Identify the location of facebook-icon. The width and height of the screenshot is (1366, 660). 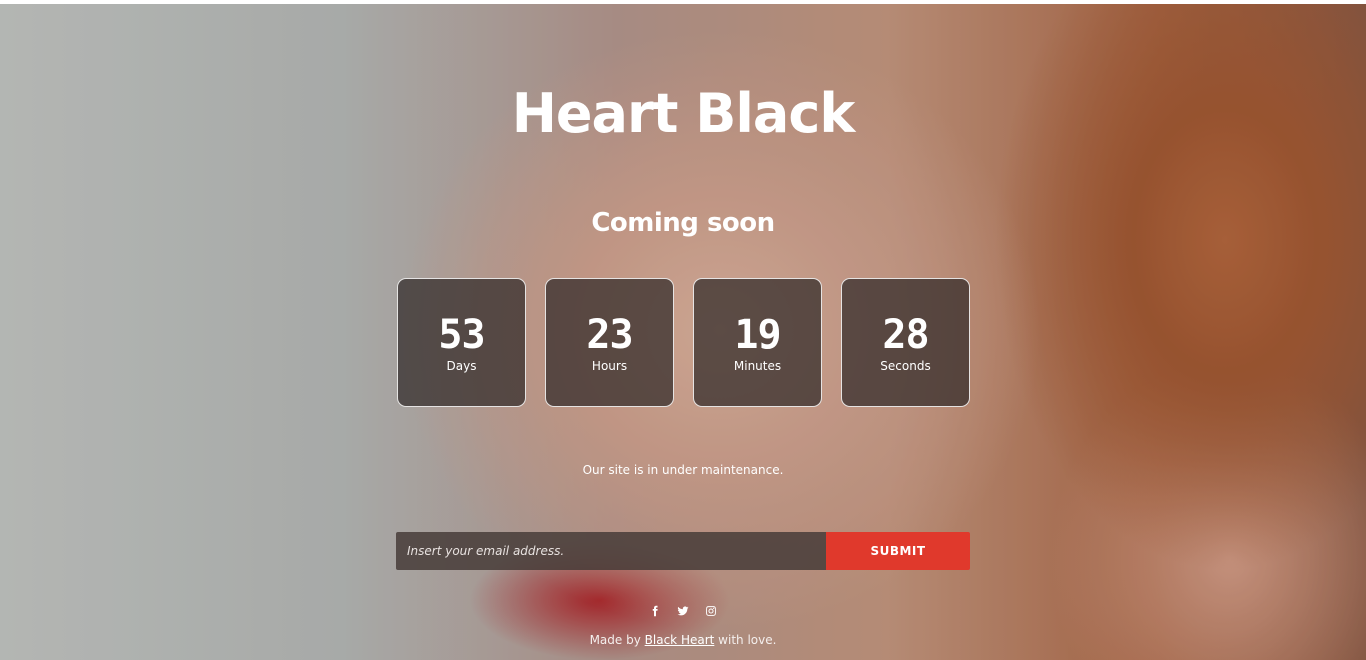
(655, 611).